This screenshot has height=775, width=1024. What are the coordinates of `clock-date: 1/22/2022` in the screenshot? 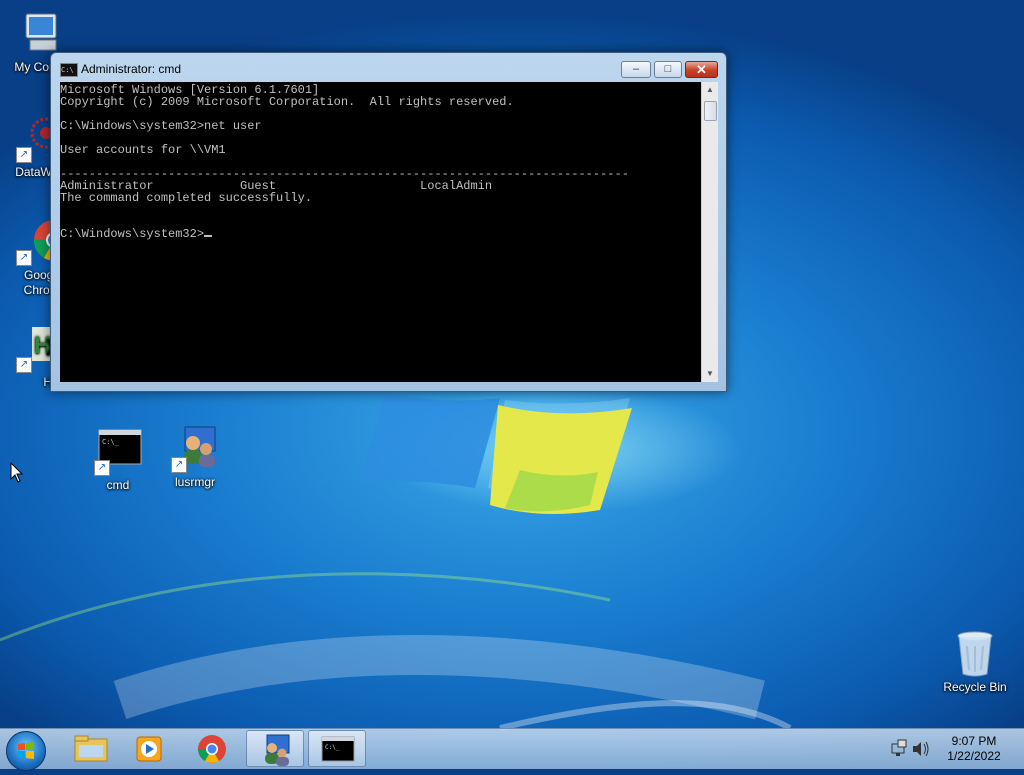 It's located at (974, 756).